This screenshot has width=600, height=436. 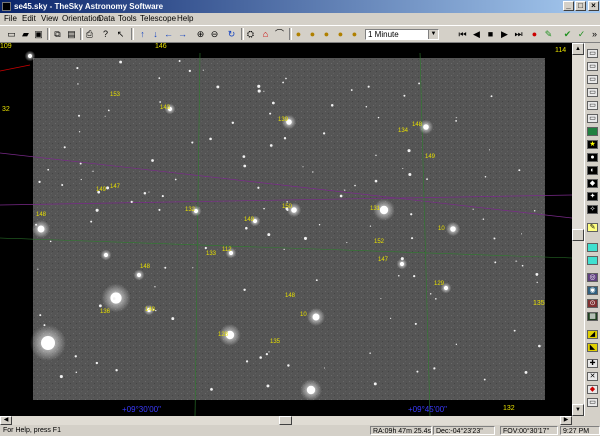 I want to click on rewind-icon: ⏮, so click(x=462, y=34).